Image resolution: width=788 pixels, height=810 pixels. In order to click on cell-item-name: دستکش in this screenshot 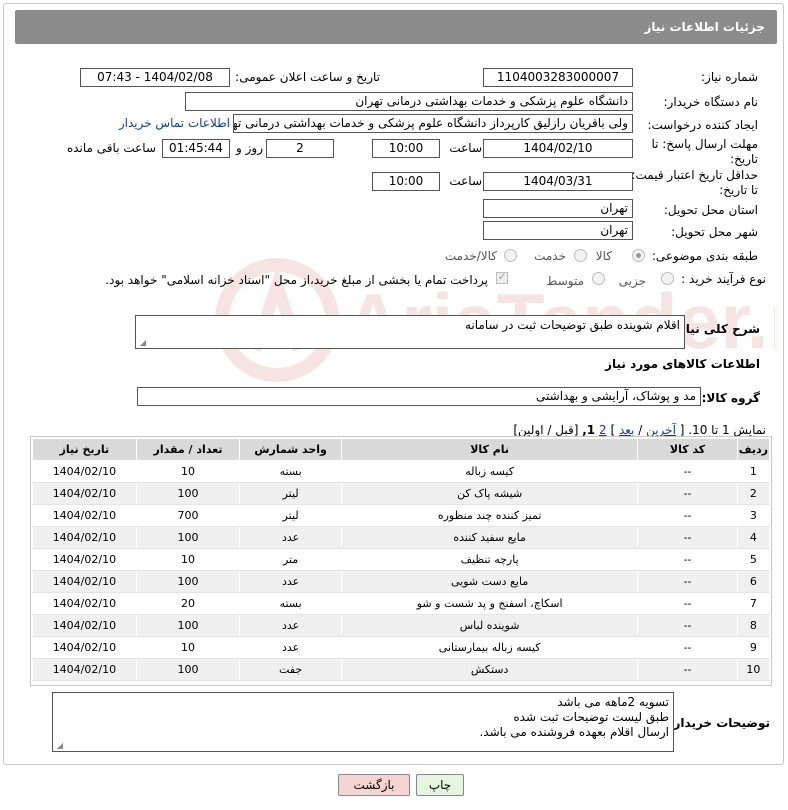, I will do `click(489, 669)`.